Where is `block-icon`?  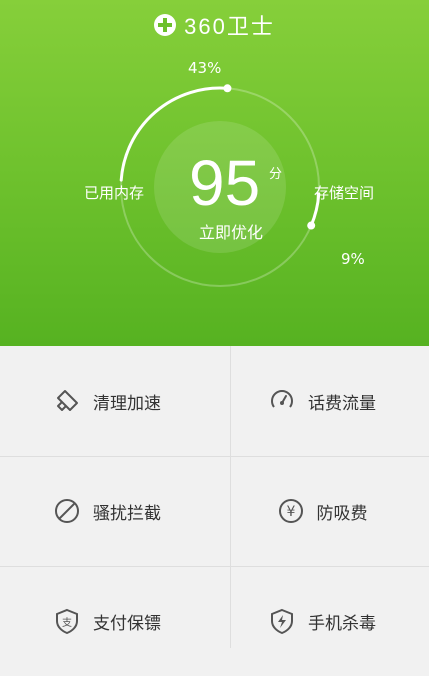 block-icon is located at coordinates (67, 511).